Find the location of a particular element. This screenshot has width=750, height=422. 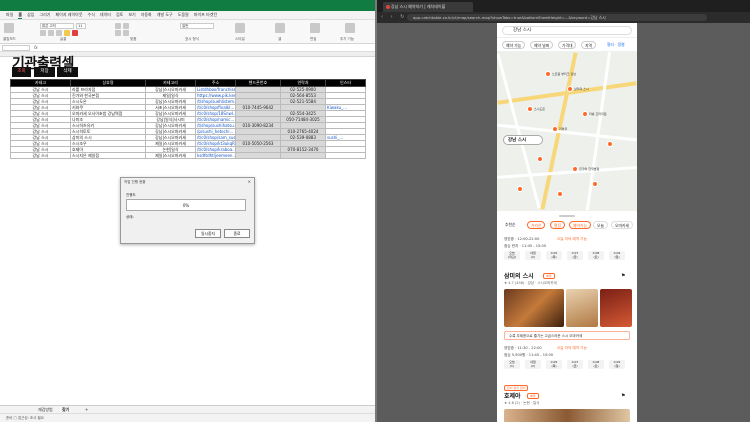

filter-region: 지역 is located at coordinates (588, 45).